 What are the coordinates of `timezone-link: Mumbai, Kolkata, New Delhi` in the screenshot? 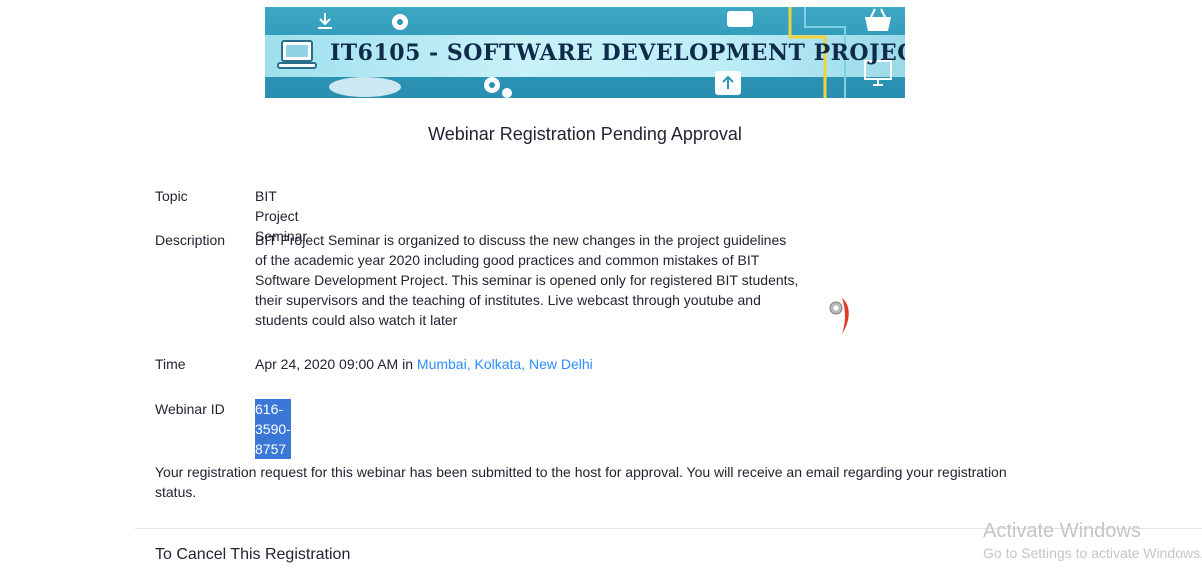 It's located at (505, 364).